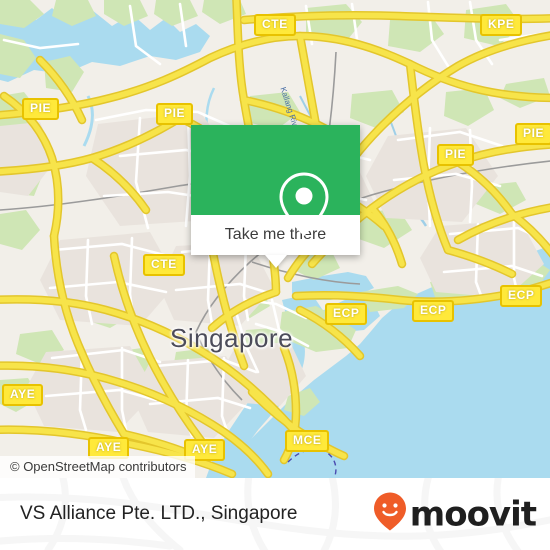 Image resolution: width=550 pixels, height=550 pixels. I want to click on osm-attribution: © OpenStreetMap contributors, so click(97, 467).